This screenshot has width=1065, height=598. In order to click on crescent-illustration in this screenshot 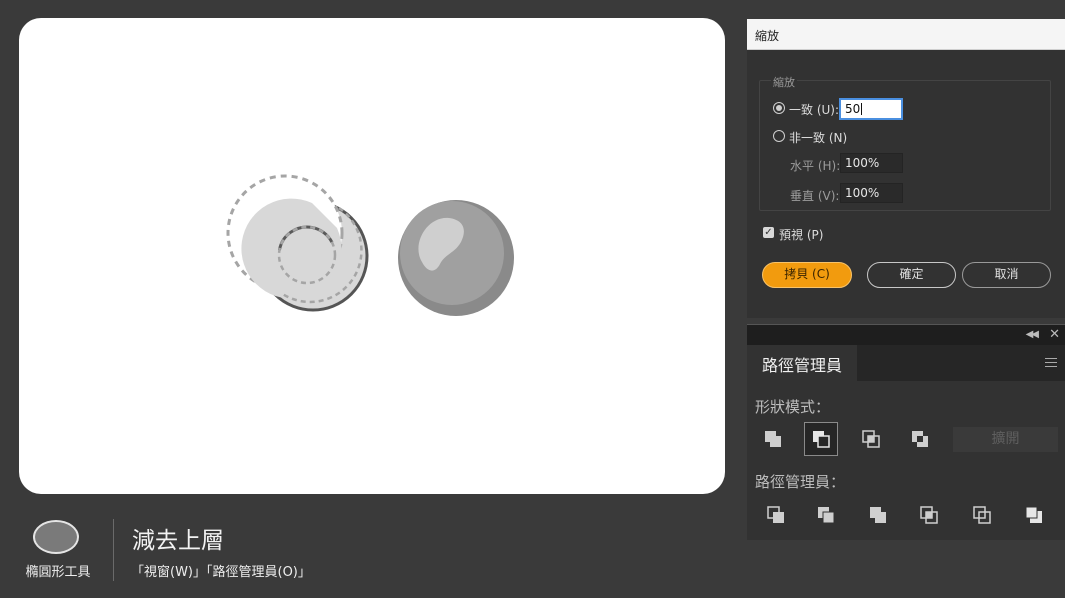, I will do `click(297, 243)`.